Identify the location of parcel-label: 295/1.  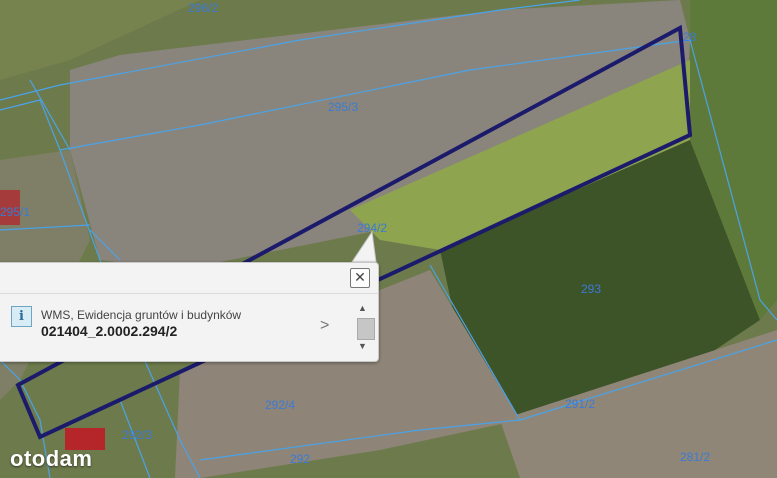
(15, 212).